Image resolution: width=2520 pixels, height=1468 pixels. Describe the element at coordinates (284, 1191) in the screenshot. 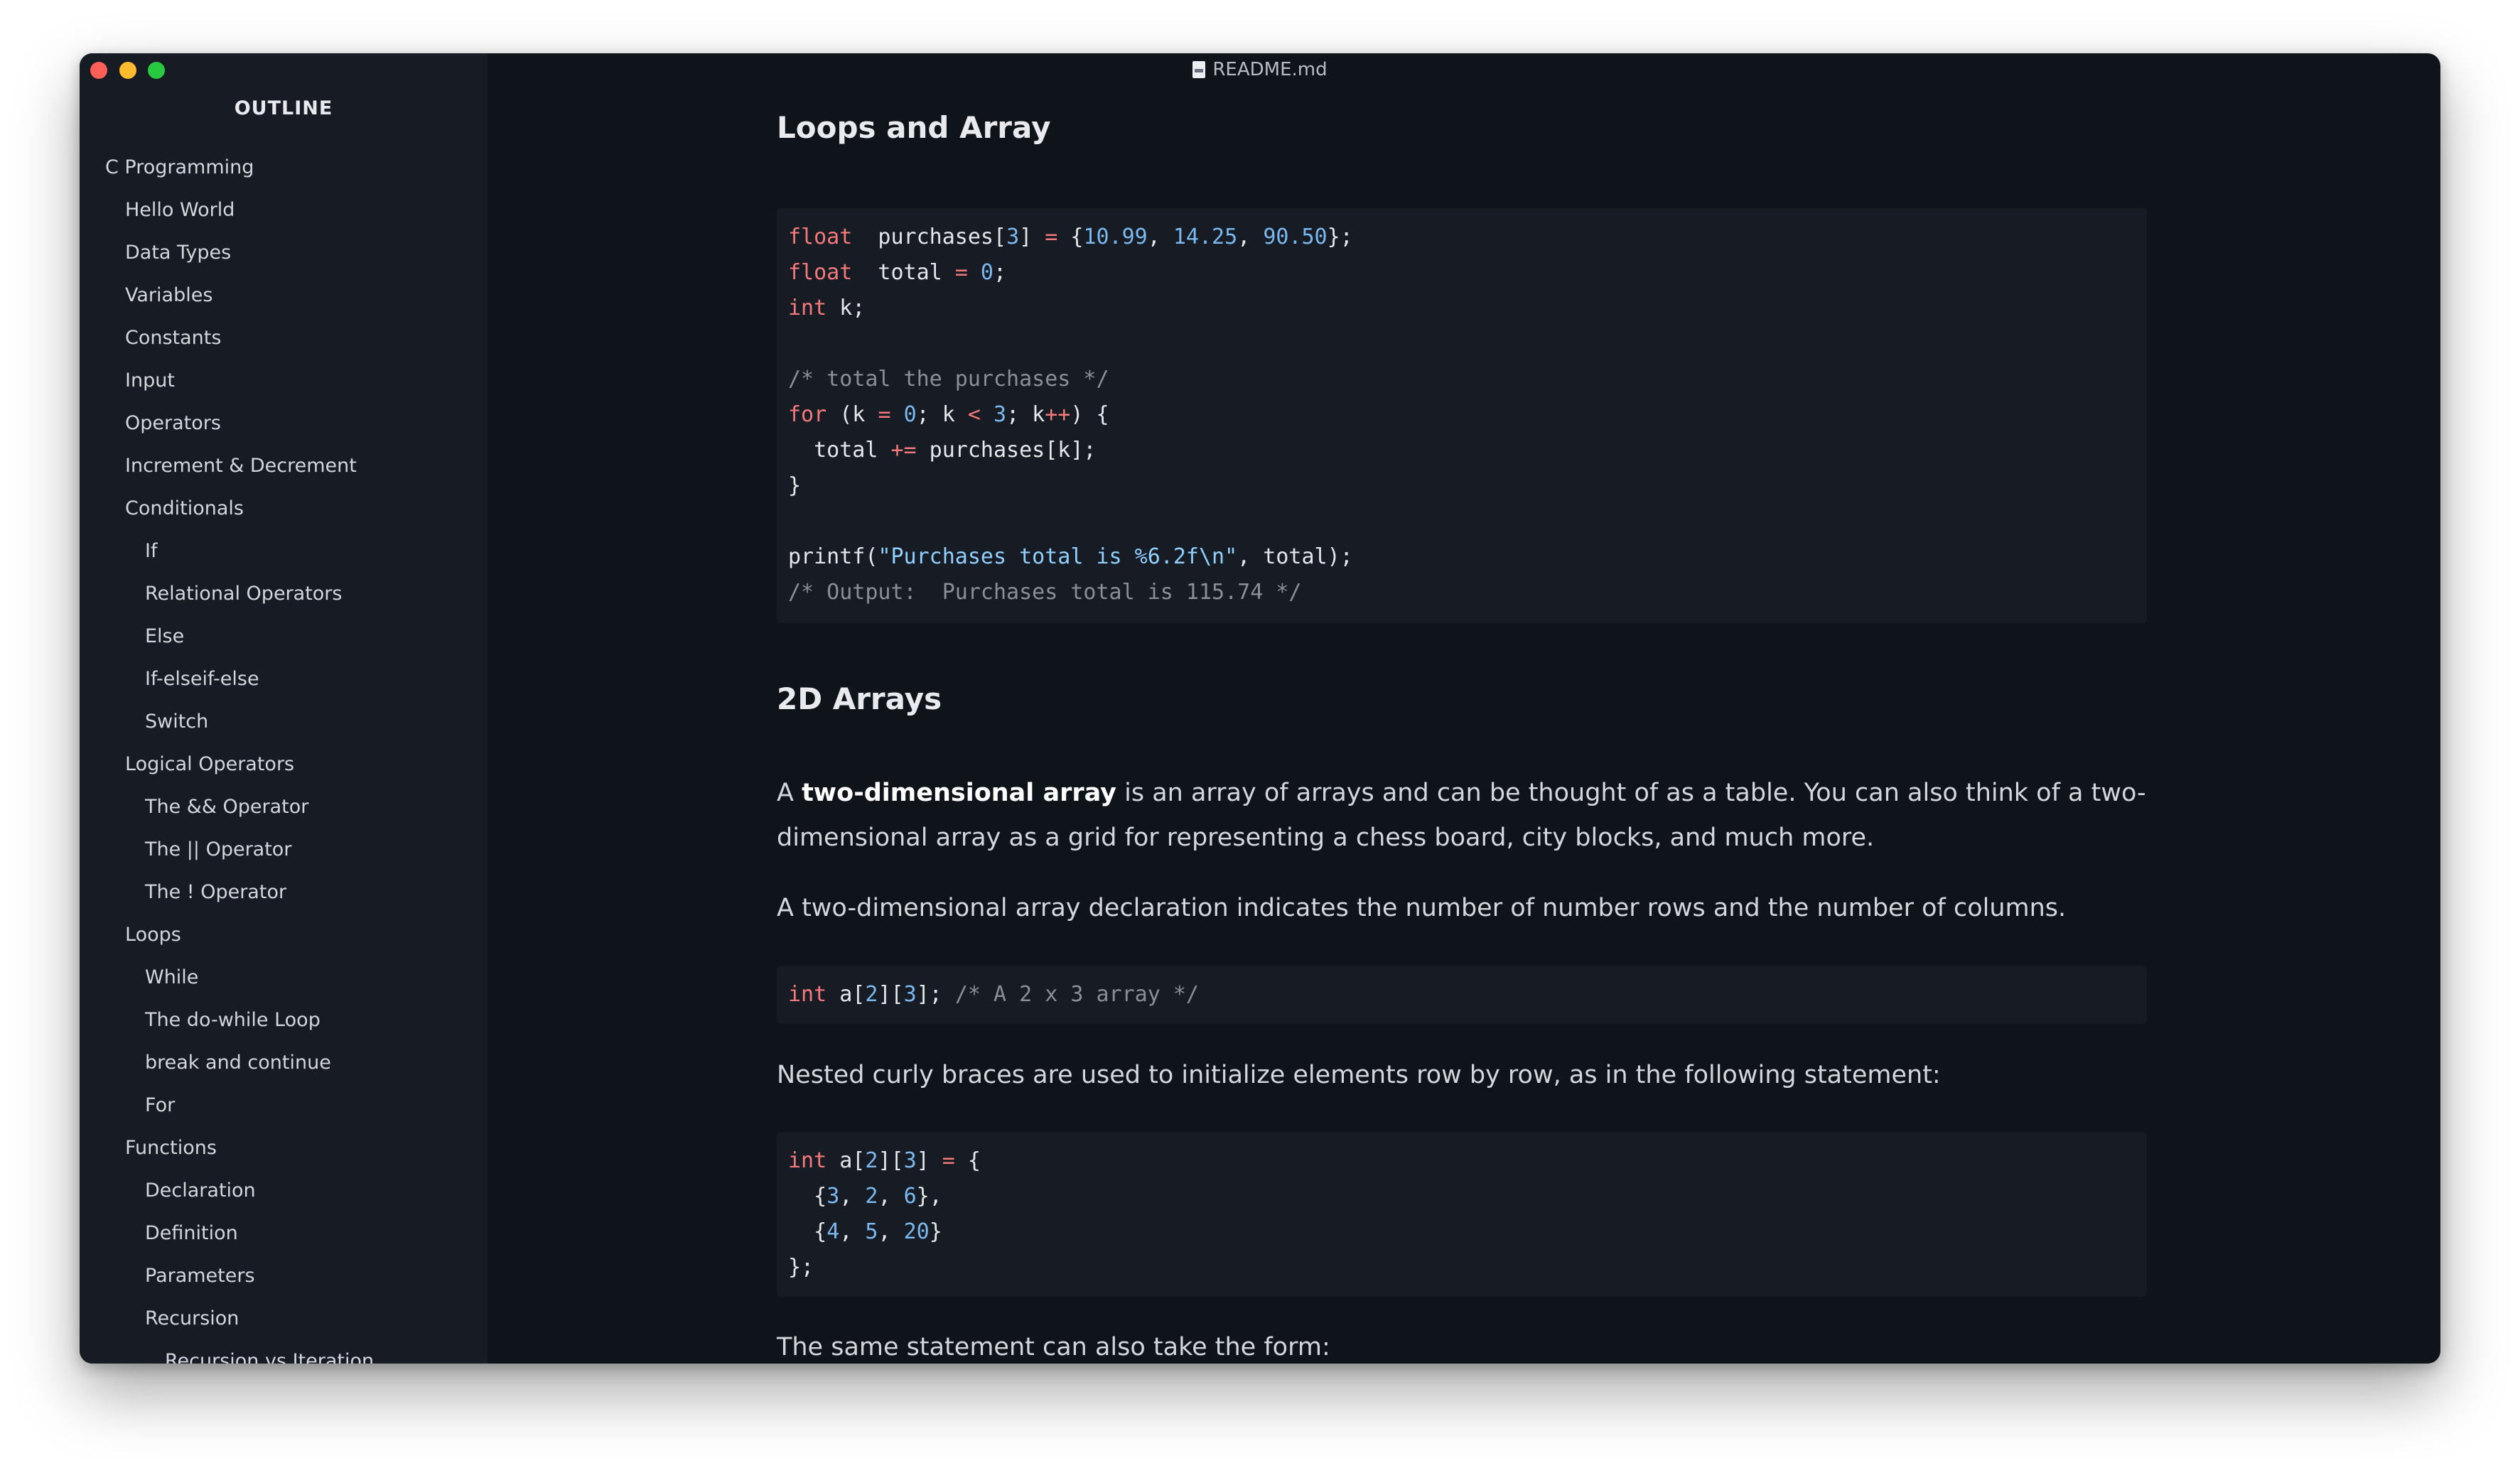

I see `outline-item: Declaration` at that location.